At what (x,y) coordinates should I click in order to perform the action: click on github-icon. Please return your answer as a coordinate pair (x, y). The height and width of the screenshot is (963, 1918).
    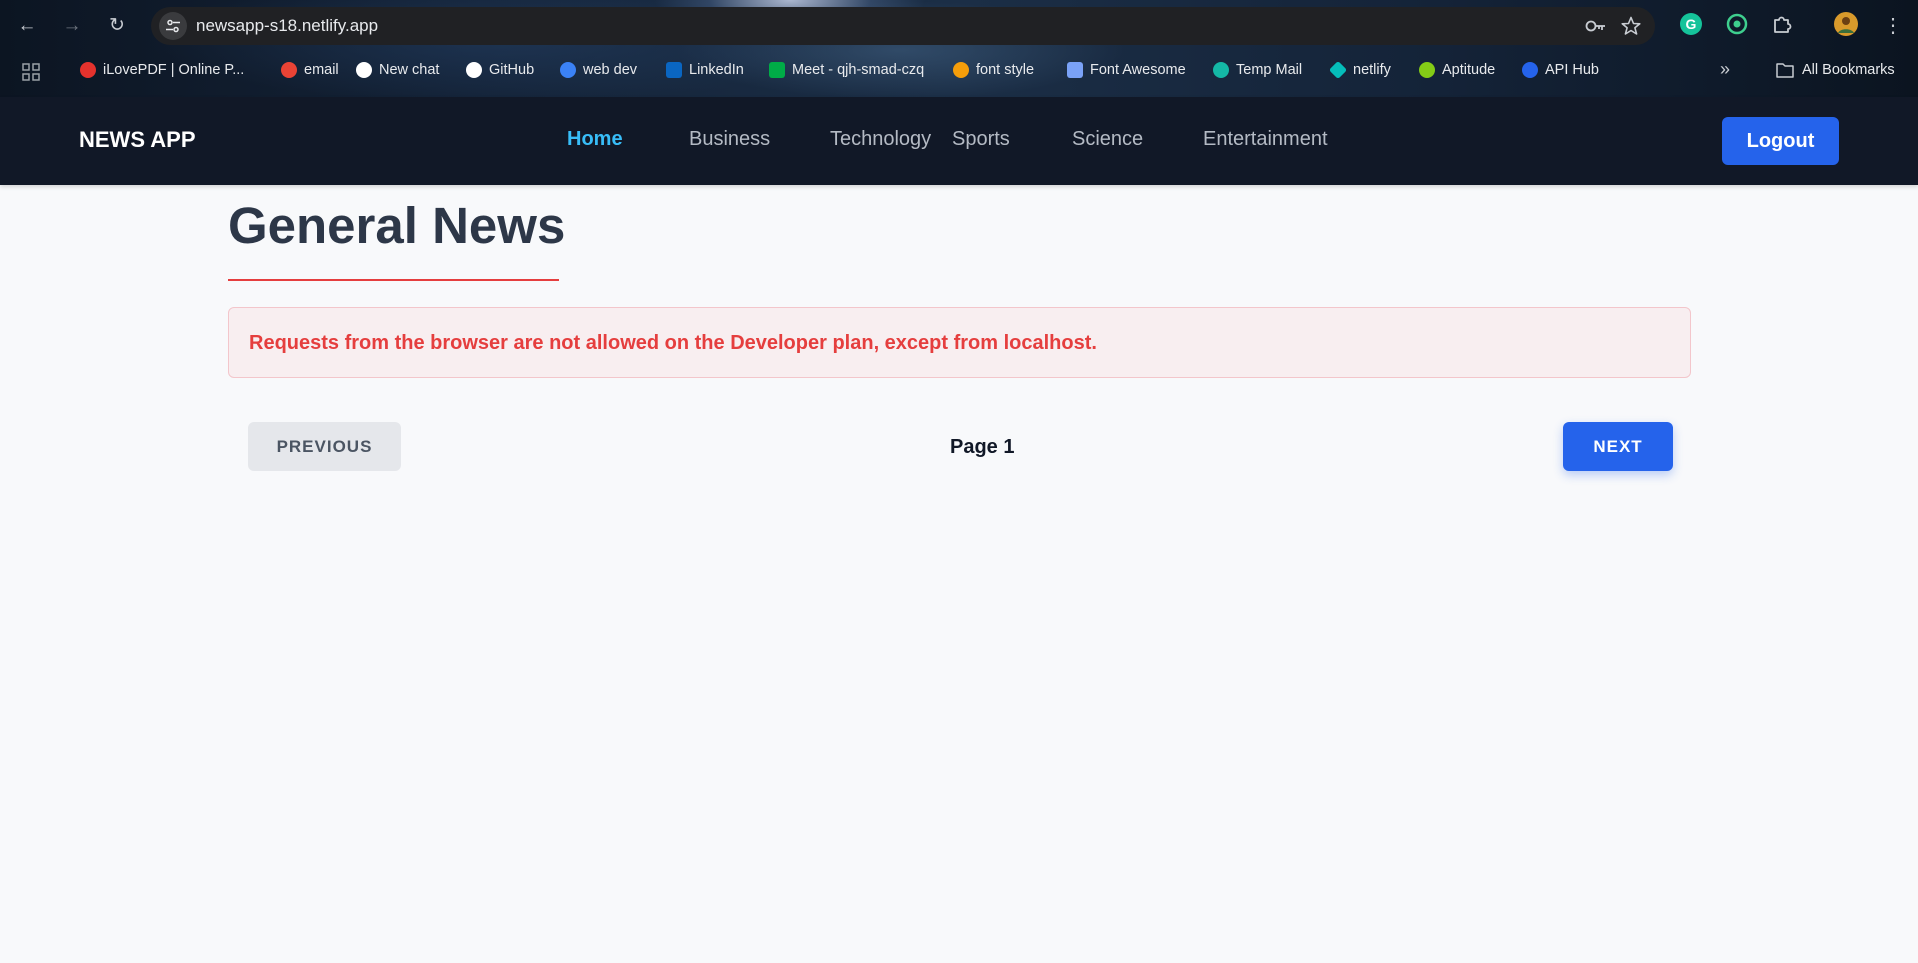
    Looking at the image, I should click on (474, 70).